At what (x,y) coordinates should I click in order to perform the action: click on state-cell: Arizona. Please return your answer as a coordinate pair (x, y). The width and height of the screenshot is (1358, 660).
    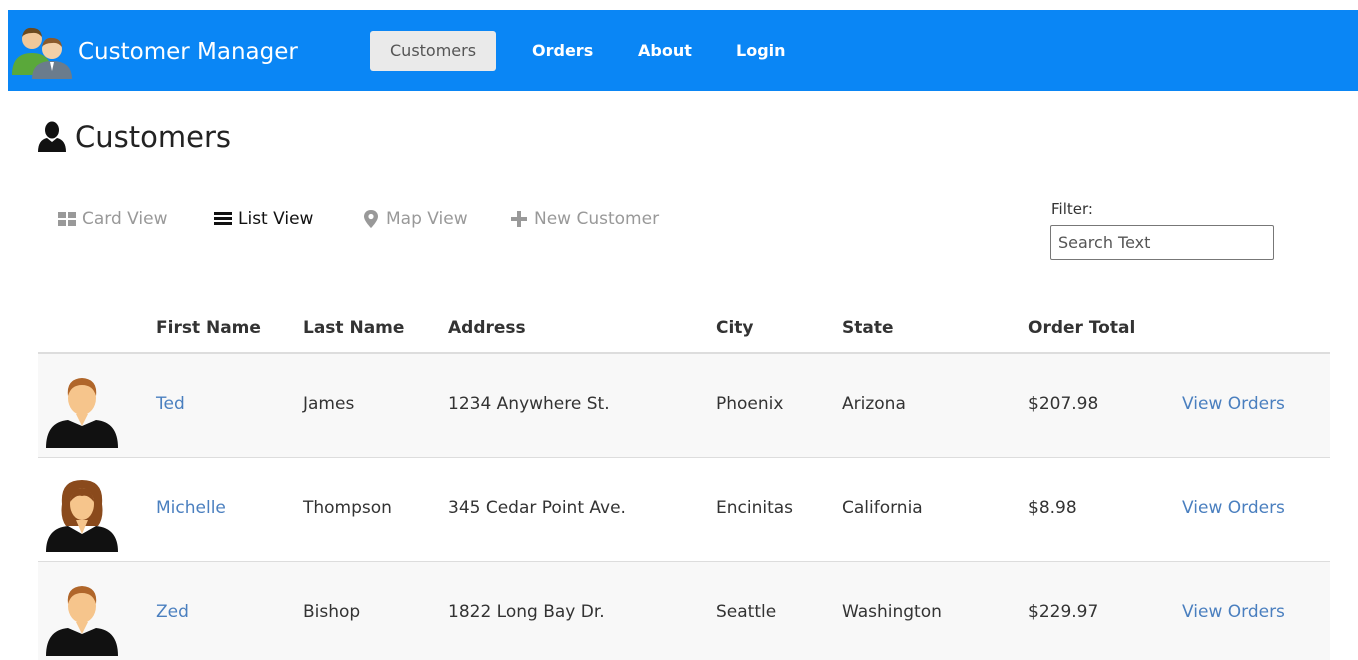
    Looking at the image, I should click on (874, 404).